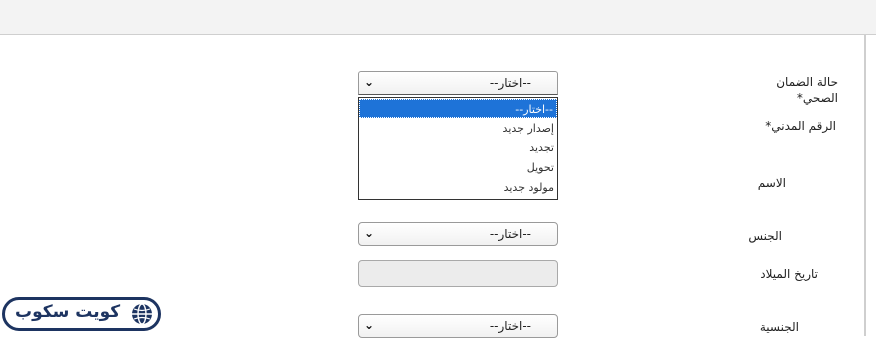 The image size is (876, 338). What do you see at coordinates (458, 128) in the screenshot?
I see `dropdown-option: إصدار جديد` at bounding box center [458, 128].